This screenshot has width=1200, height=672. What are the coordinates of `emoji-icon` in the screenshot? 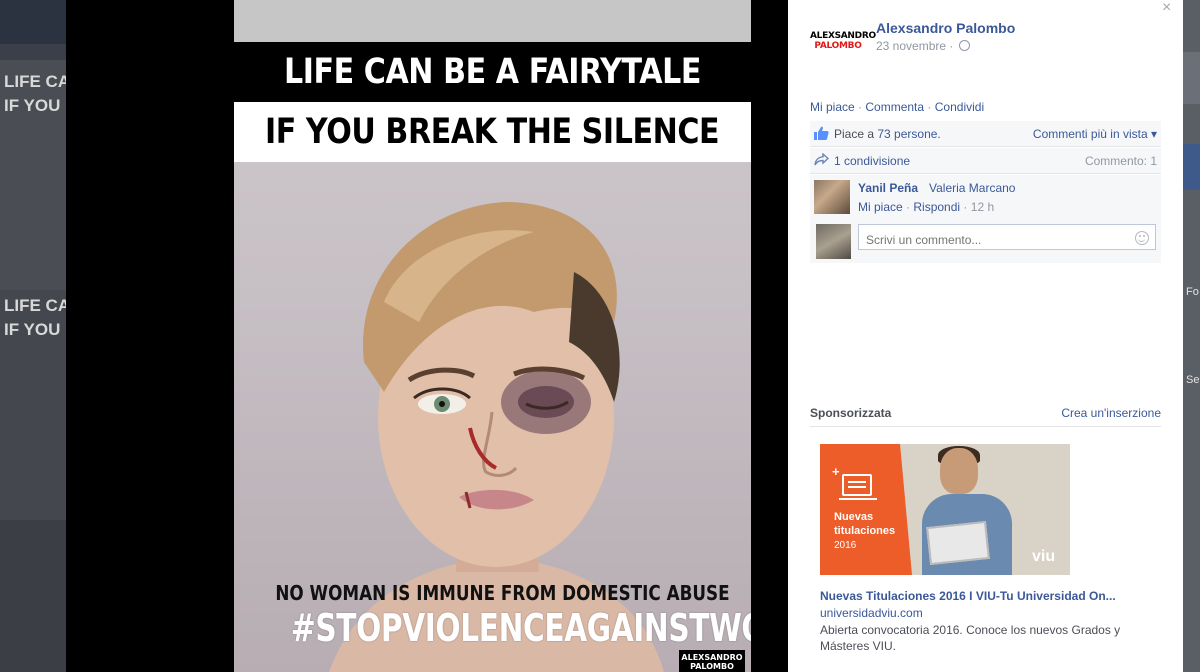 It's located at (1142, 238).